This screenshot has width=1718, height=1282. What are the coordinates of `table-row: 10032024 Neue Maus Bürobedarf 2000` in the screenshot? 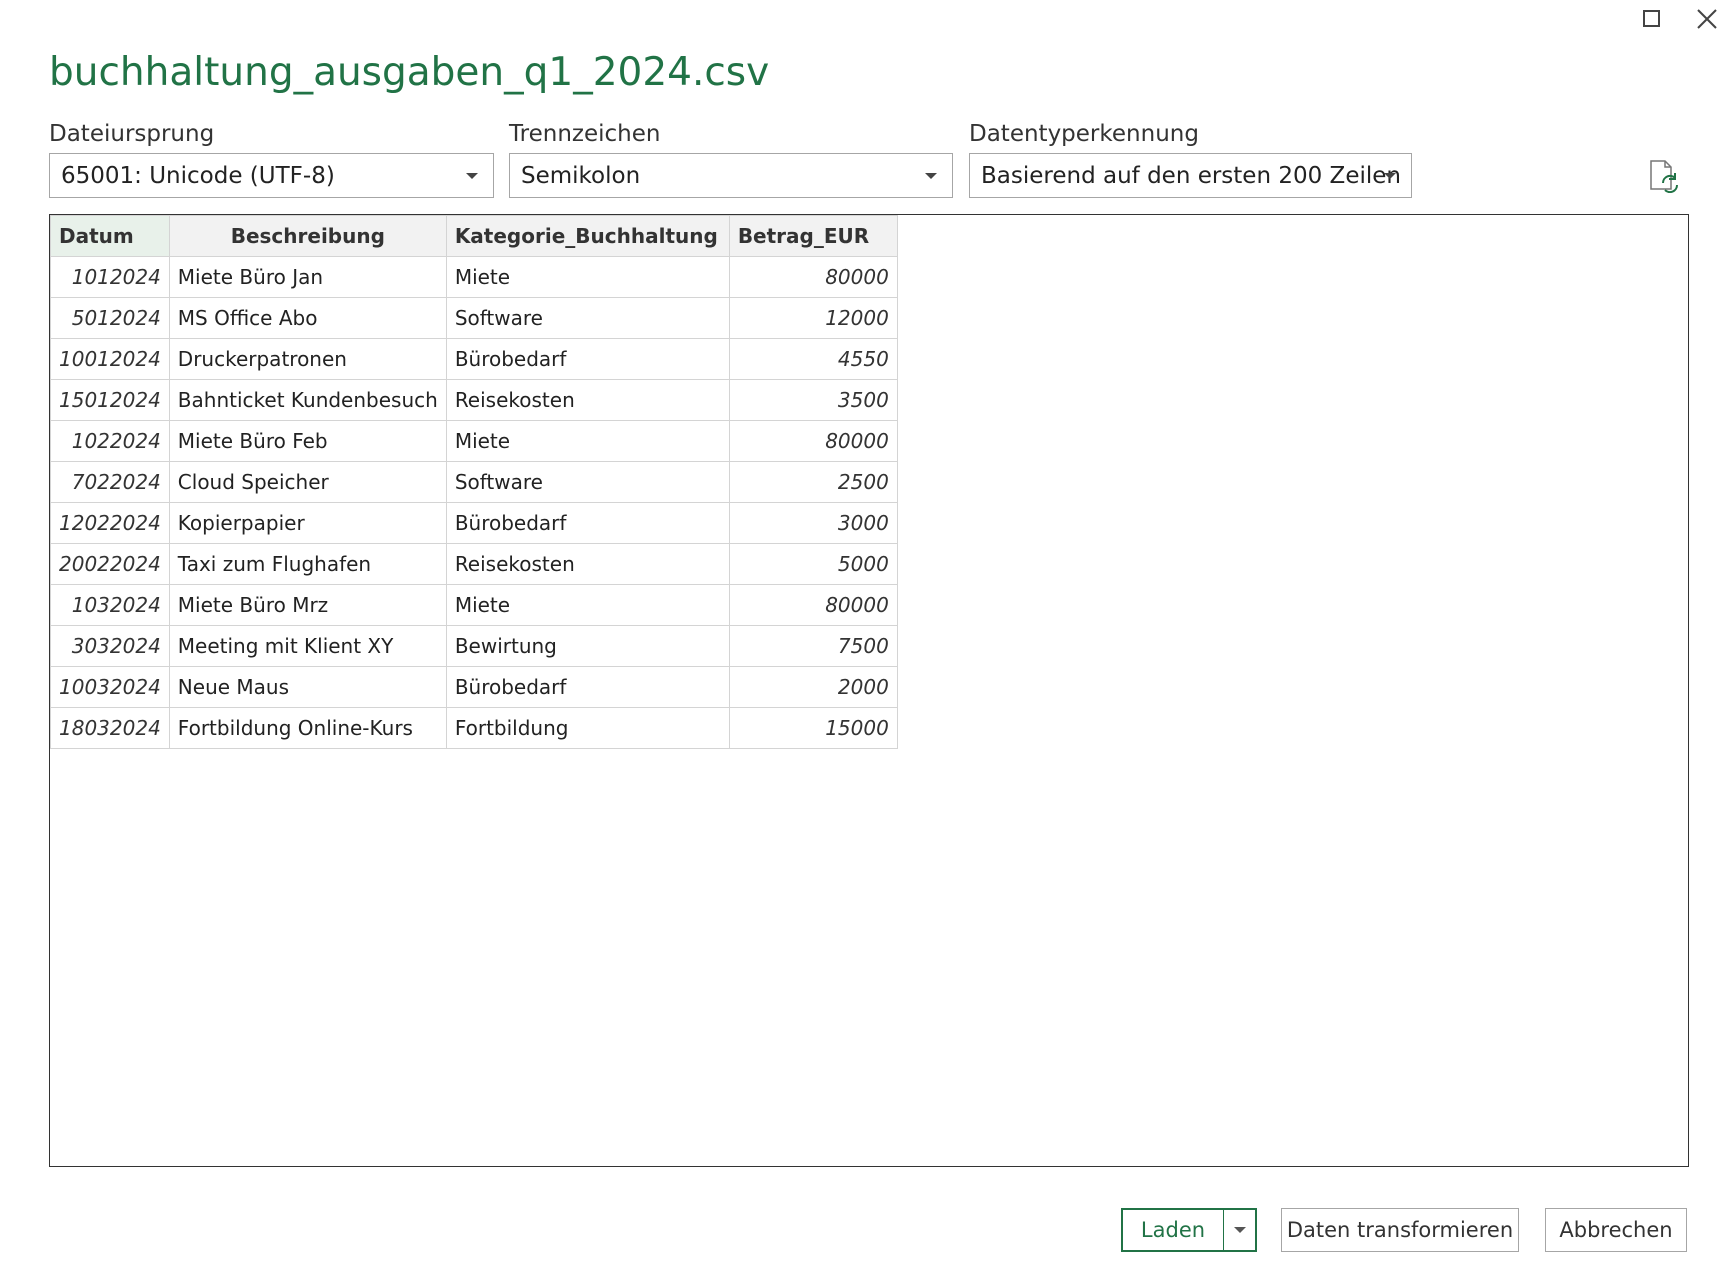 It's located at (474, 687).